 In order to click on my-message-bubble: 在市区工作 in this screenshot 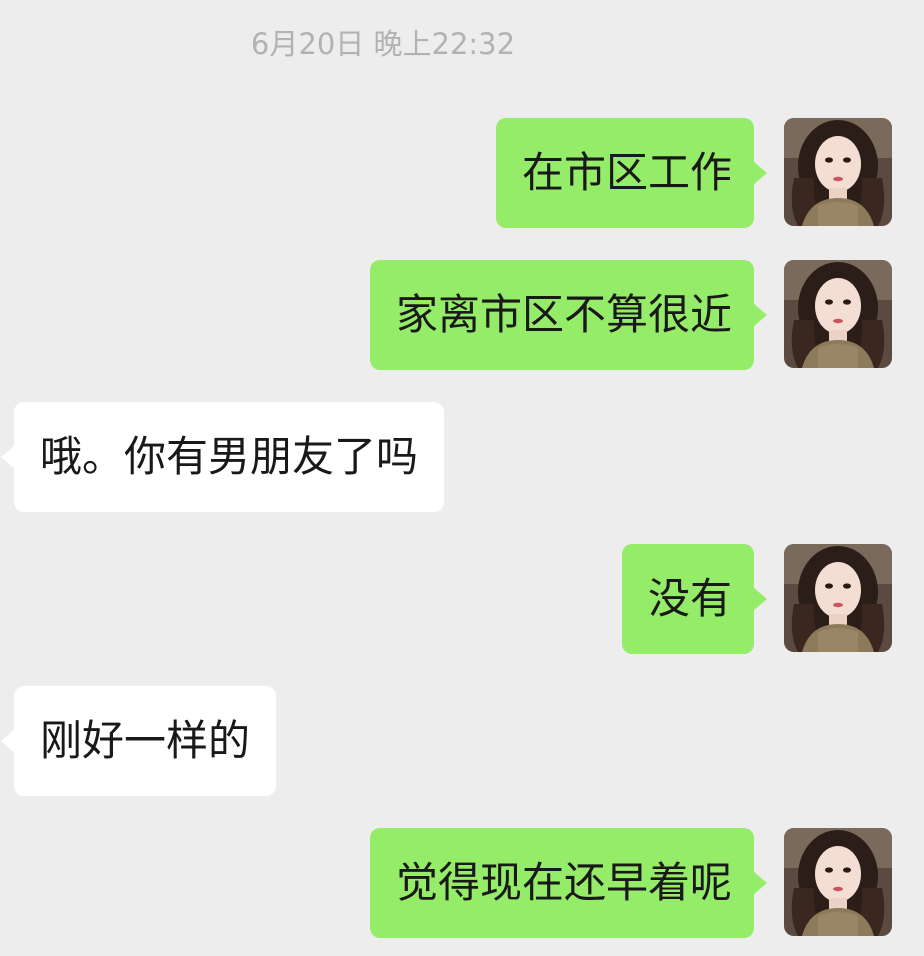, I will do `click(631, 173)`.